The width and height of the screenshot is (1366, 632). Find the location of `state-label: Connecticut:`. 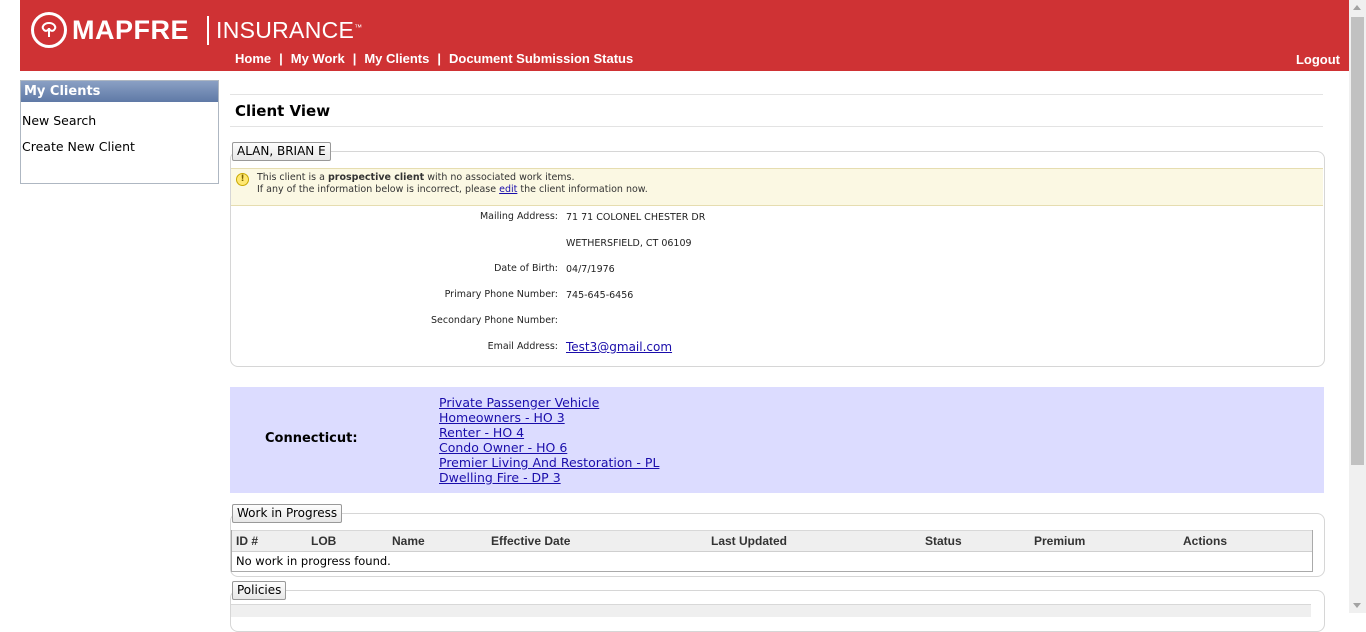

state-label: Connecticut: is located at coordinates (311, 438).